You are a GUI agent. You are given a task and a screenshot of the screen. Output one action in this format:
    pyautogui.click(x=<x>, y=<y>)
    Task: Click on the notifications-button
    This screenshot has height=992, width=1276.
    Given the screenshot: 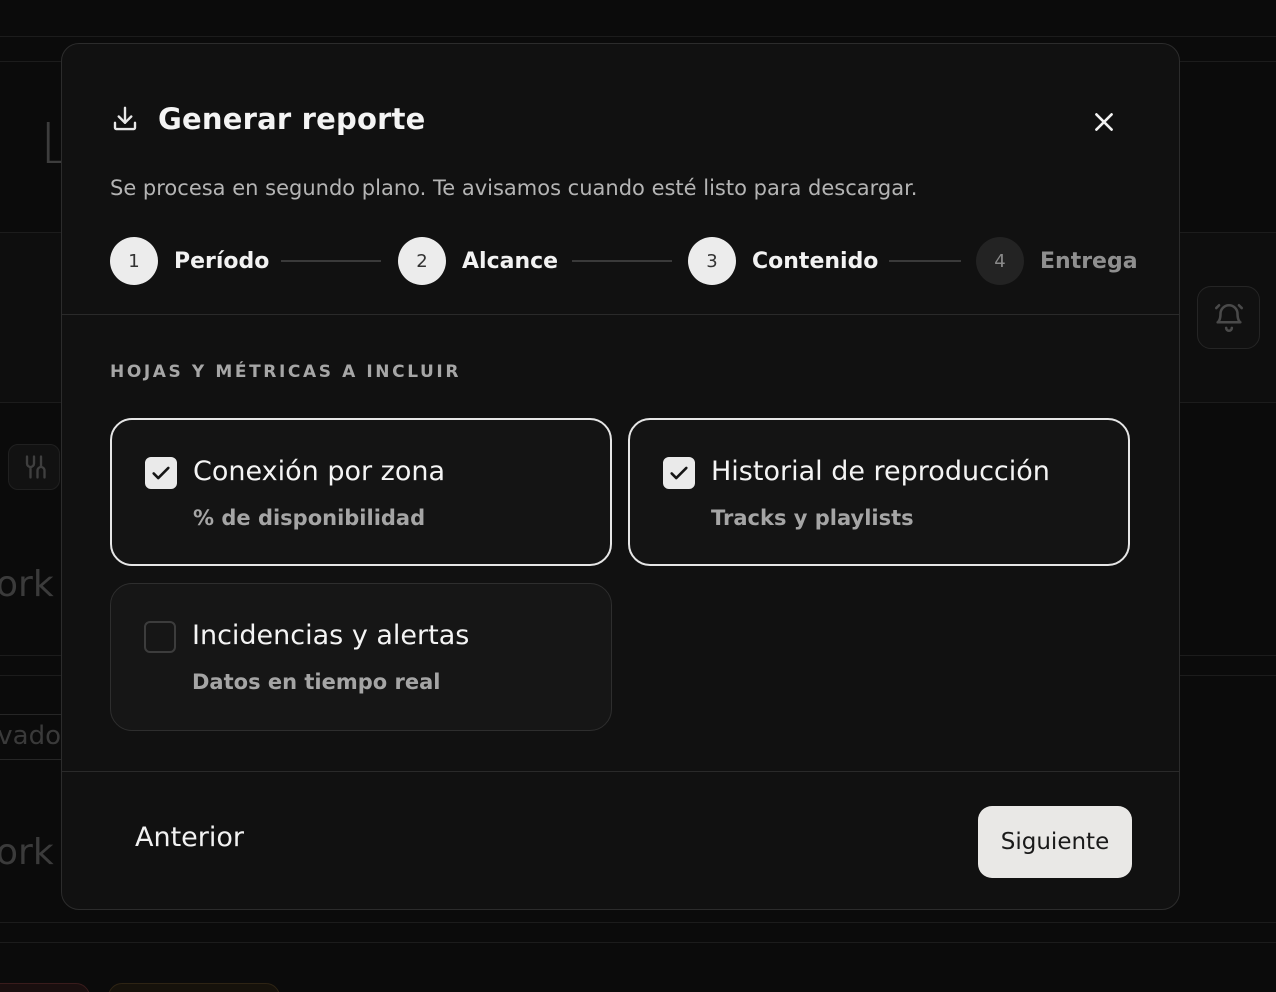 What is the action you would take?
    pyautogui.click(x=1228, y=317)
    